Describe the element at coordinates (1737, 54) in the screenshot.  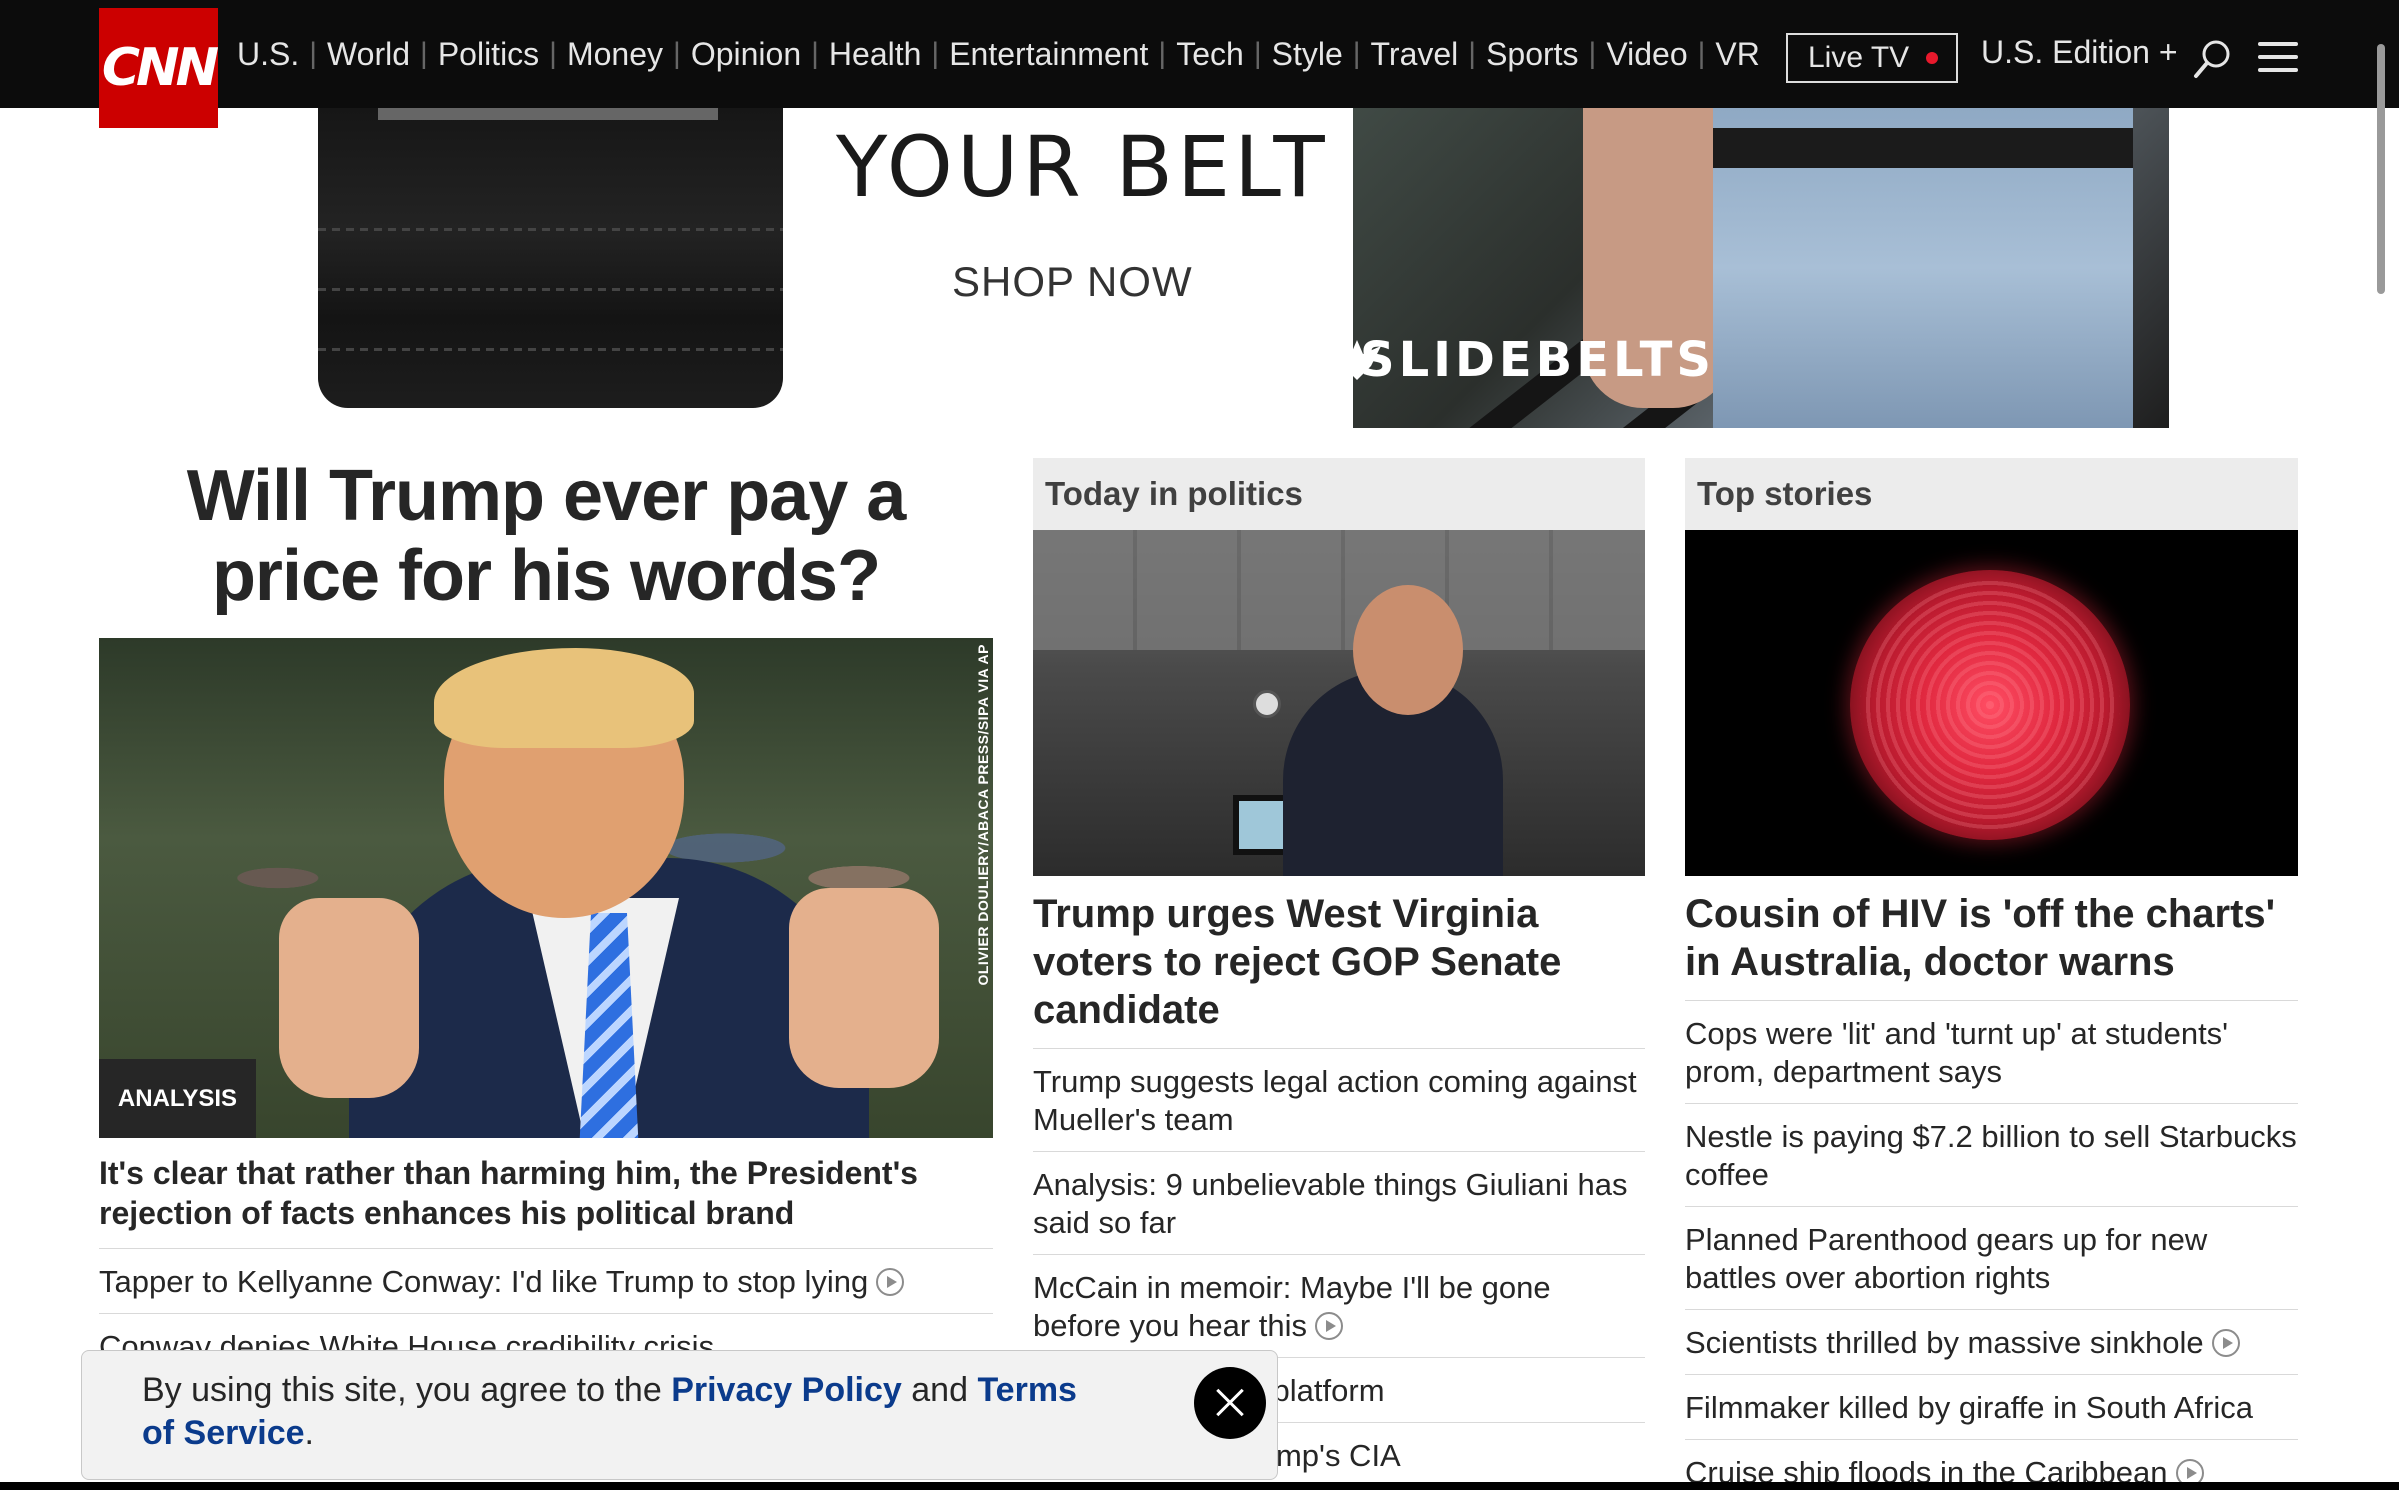
I see `nav-link-vr: VR` at that location.